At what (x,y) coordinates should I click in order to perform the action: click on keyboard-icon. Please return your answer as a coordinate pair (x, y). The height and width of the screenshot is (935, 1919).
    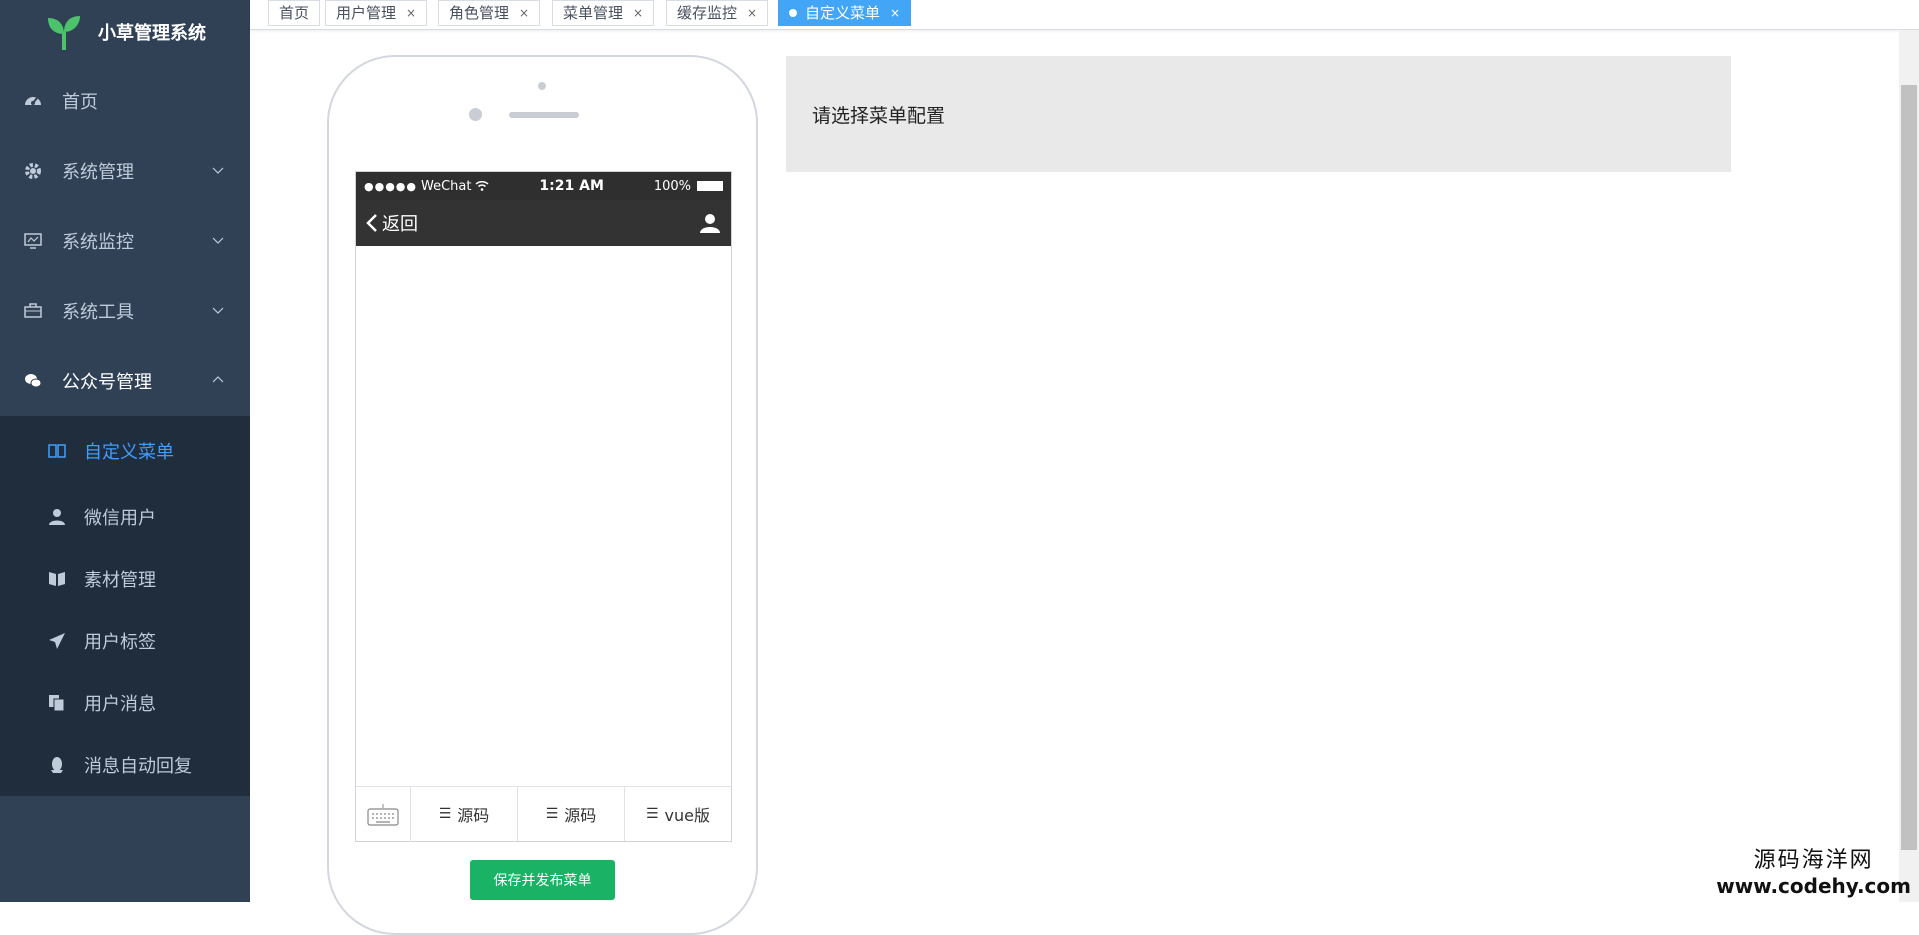
    Looking at the image, I should click on (383, 815).